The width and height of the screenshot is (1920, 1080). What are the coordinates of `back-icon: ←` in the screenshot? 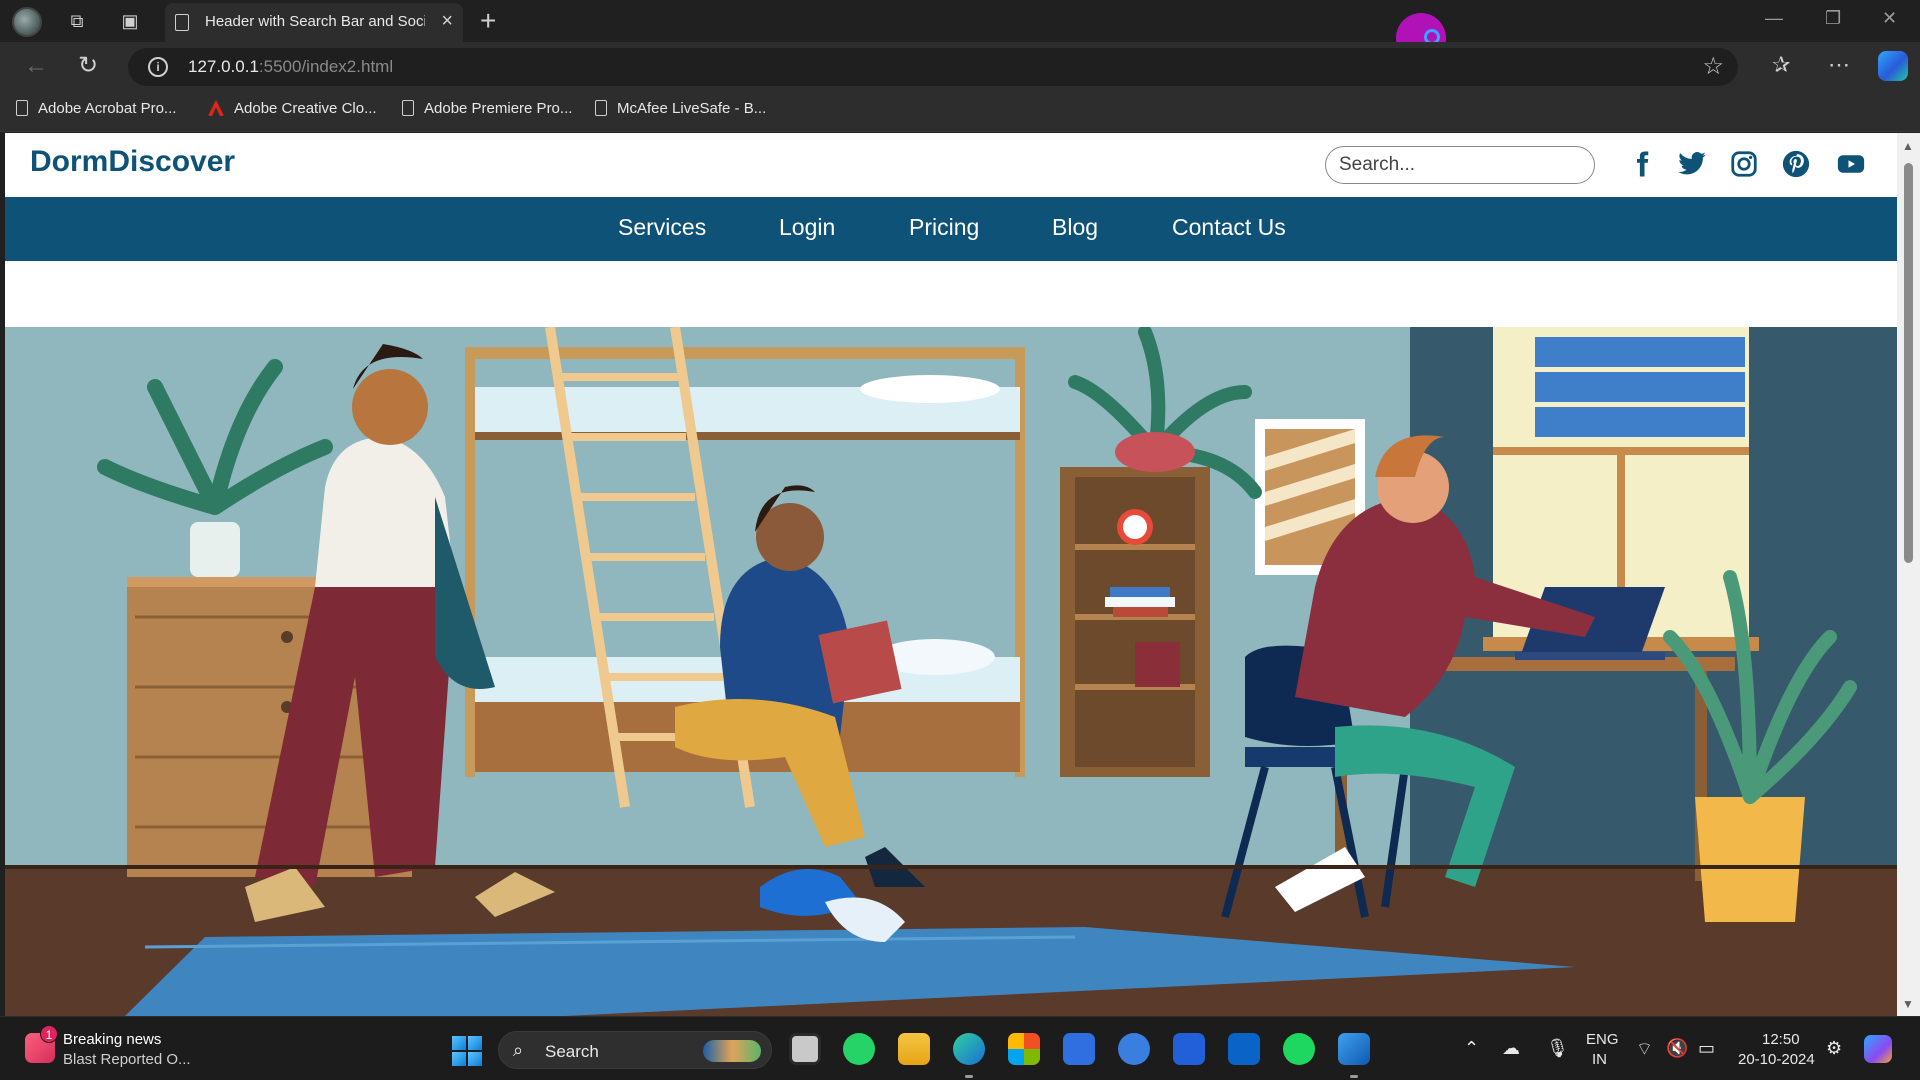 It's located at (36, 66).